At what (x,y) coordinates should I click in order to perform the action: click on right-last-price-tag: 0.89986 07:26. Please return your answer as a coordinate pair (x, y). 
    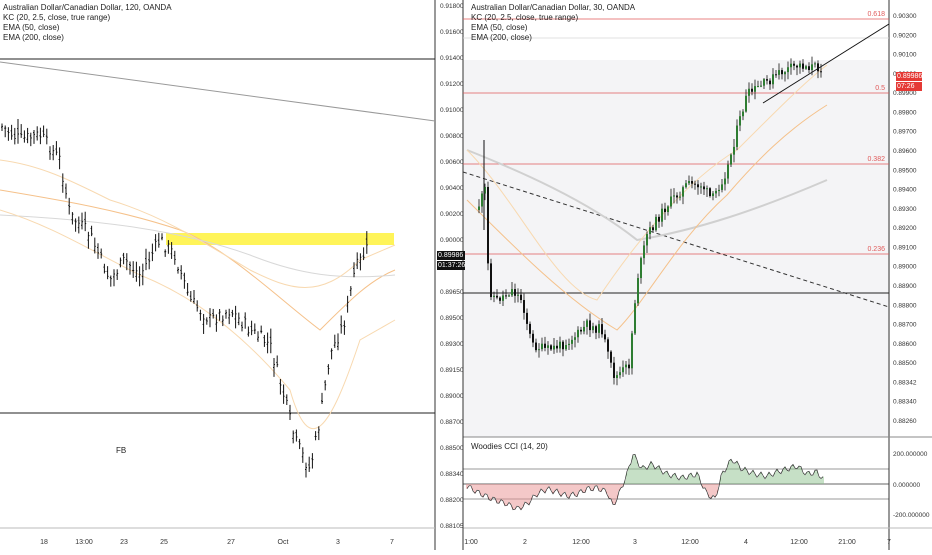
    Looking at the image, I should click on (909, 81).